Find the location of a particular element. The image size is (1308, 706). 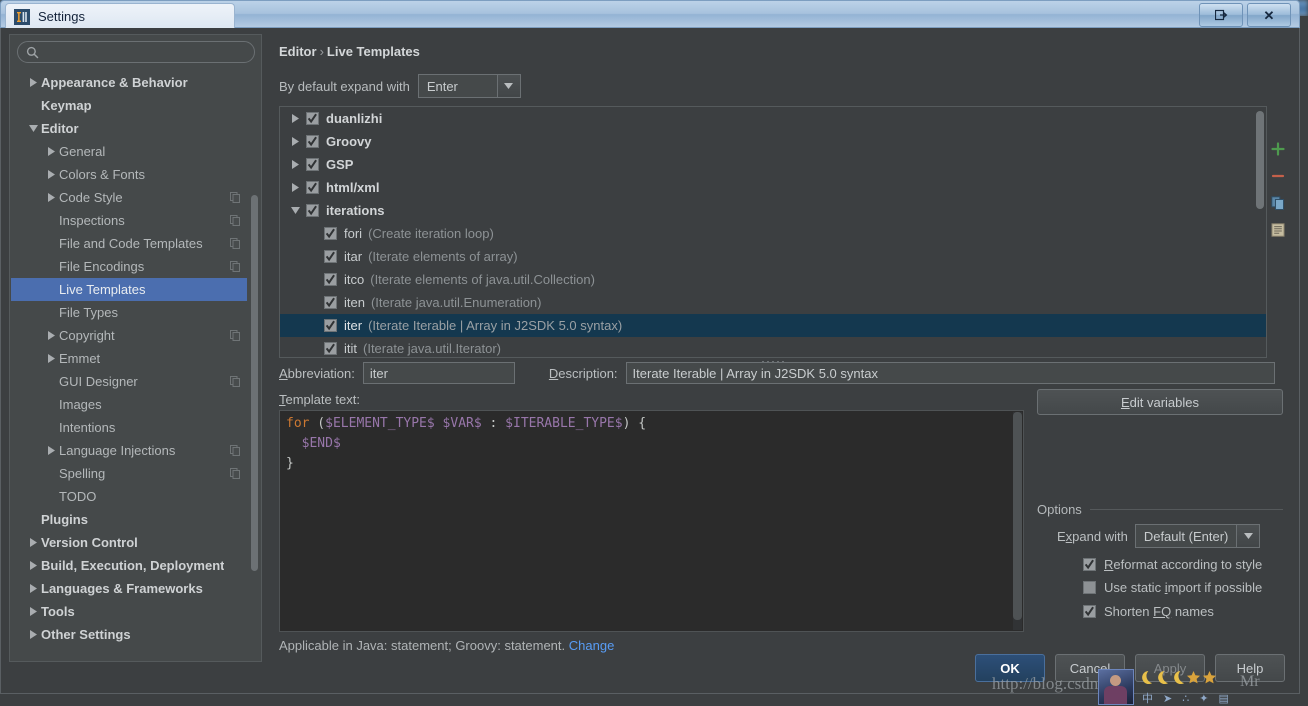

restore-defaults-button is located at coordinates (1278, 230).